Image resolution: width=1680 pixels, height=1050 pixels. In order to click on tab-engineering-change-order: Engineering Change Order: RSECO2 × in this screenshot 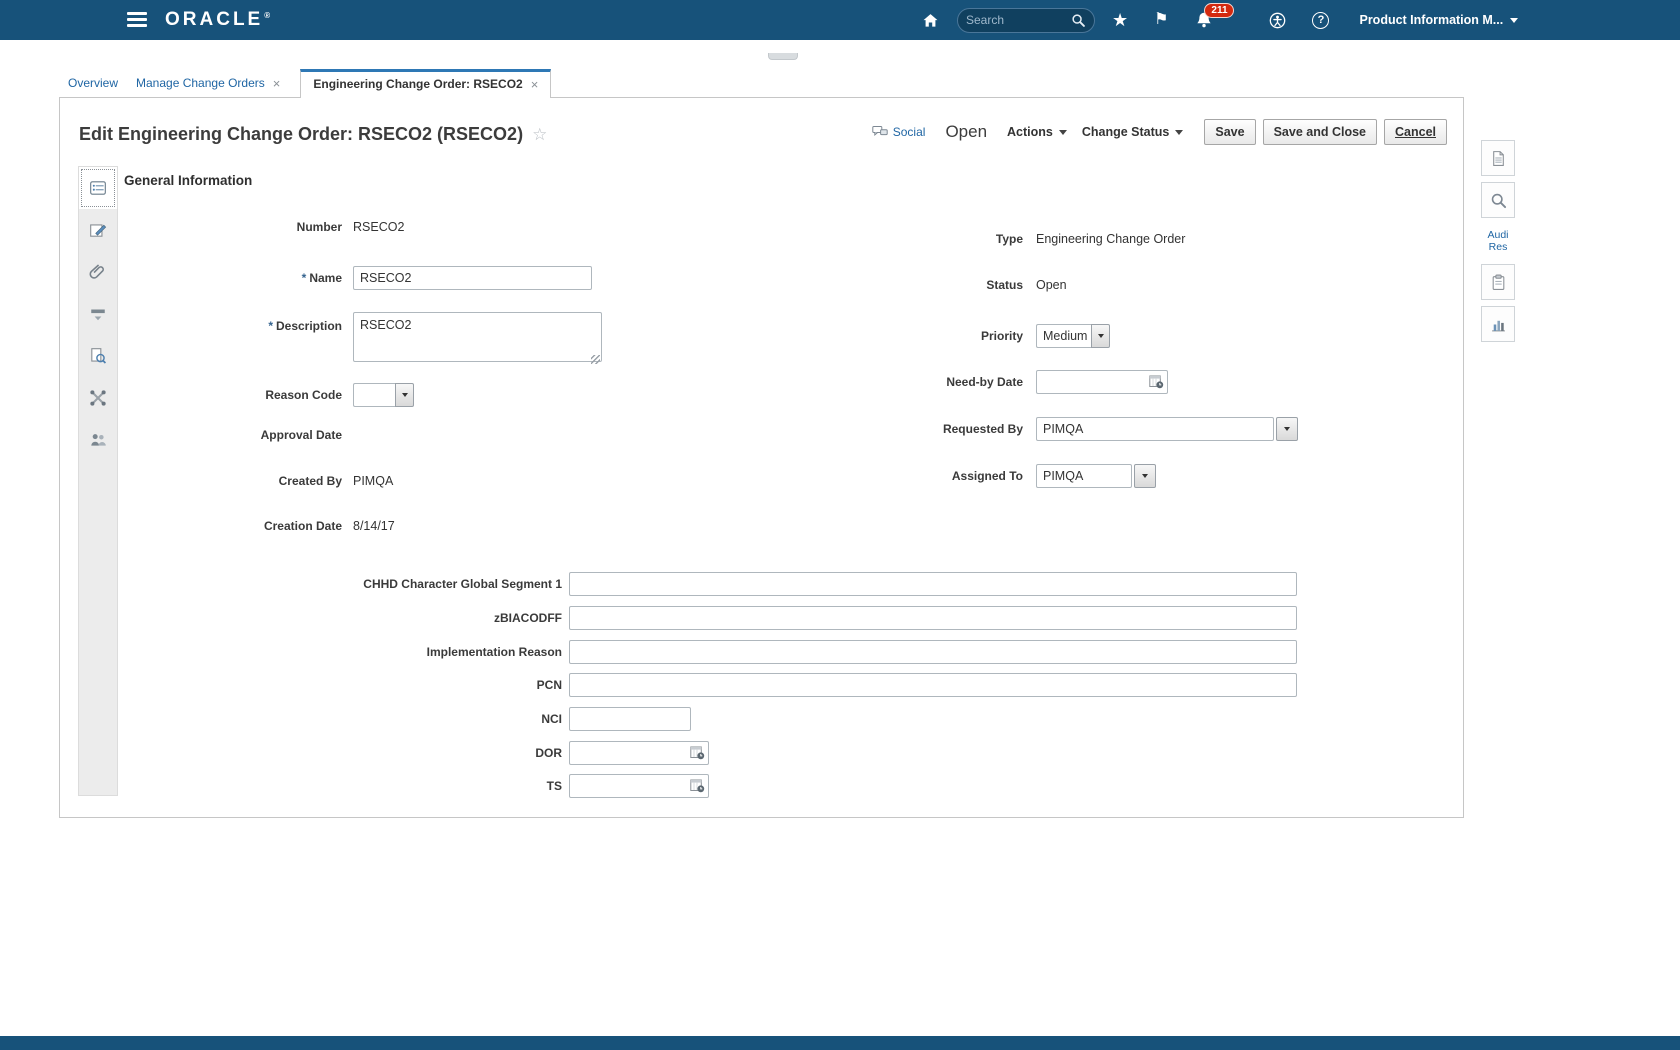, I will do `click(426, 83)`.